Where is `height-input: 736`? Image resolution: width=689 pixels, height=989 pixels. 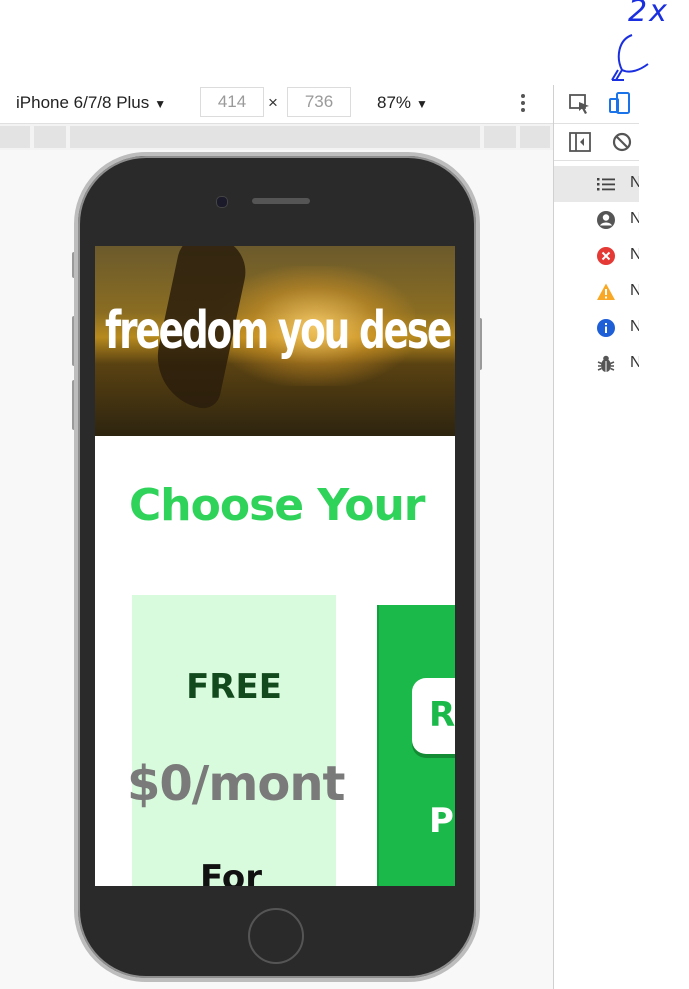
height-input: 736 is located at coordinates (319, 102).